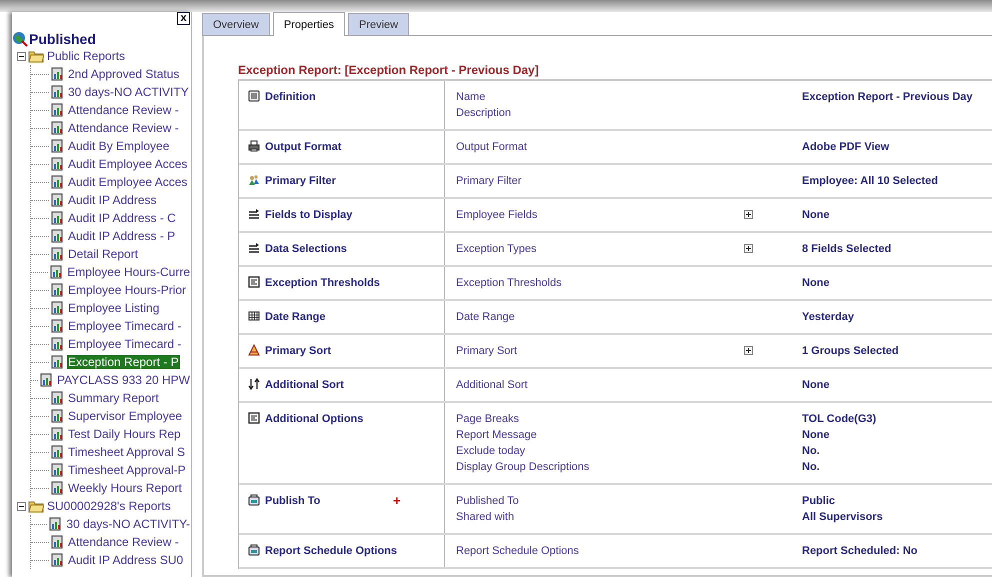 This screenshot has width=992, height=577. What do you see at coordinates (518, 551) in the screenshot?
I see `field-name: Report Schedule Options` at bounding box center [518, 551].